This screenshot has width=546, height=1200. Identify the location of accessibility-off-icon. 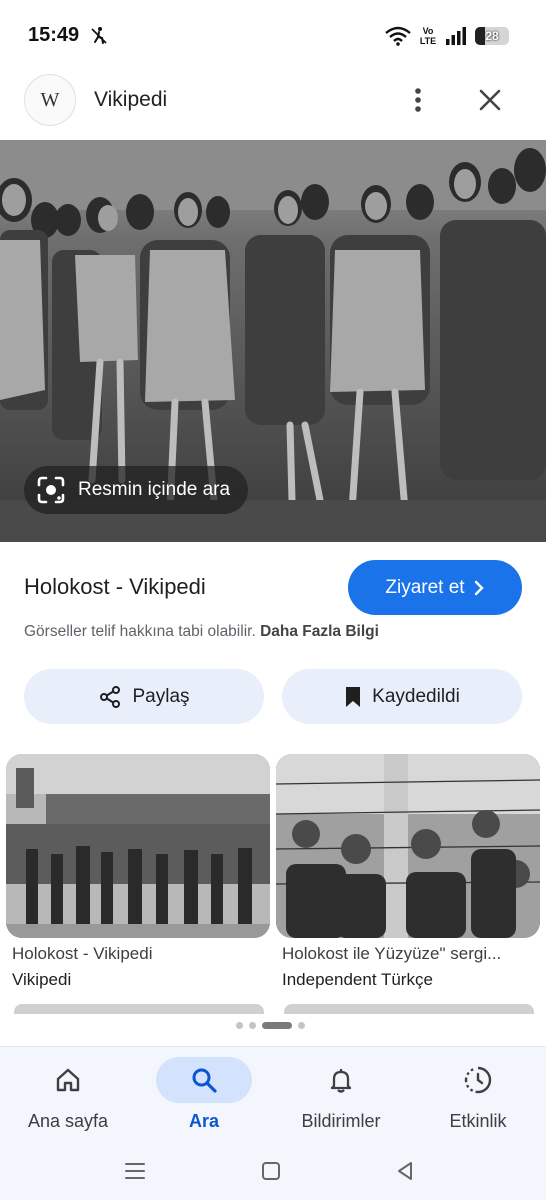
(99, 36).